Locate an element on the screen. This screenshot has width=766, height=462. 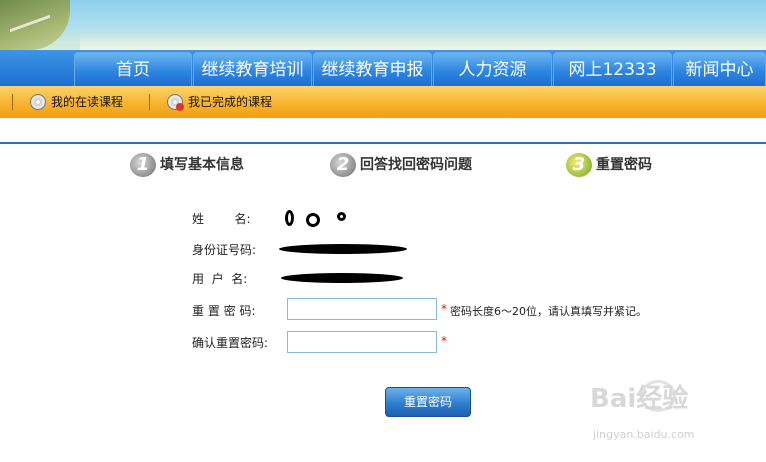
step-1: 1 填写基本信息 is located at coordinates (187, 165).